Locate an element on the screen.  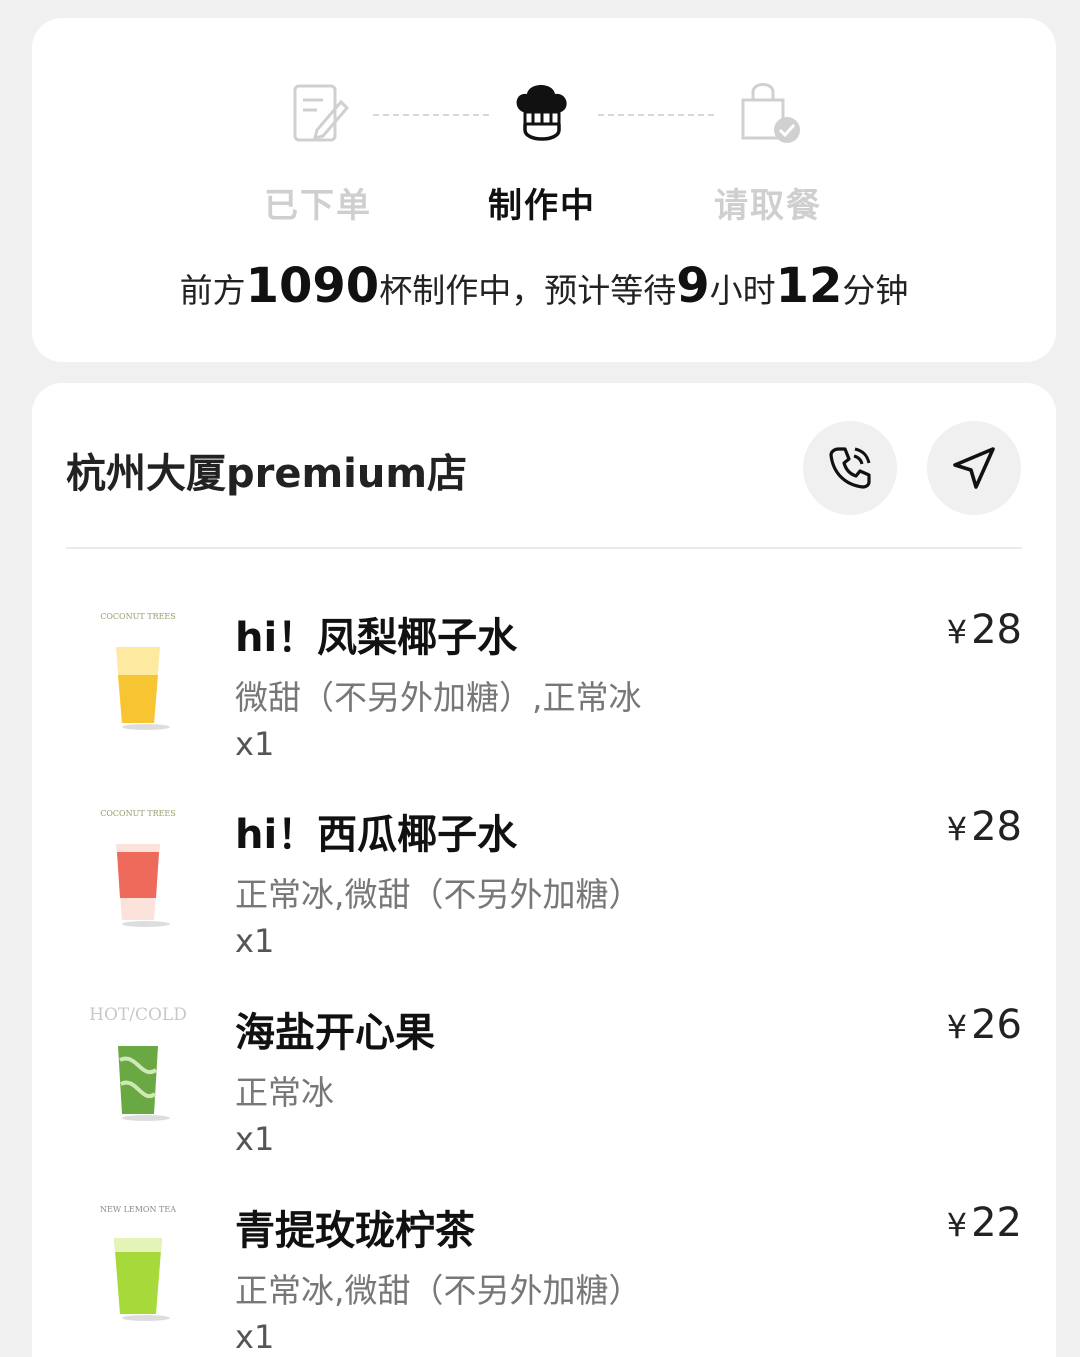
navigate-button is located at coordinates (974, 468).